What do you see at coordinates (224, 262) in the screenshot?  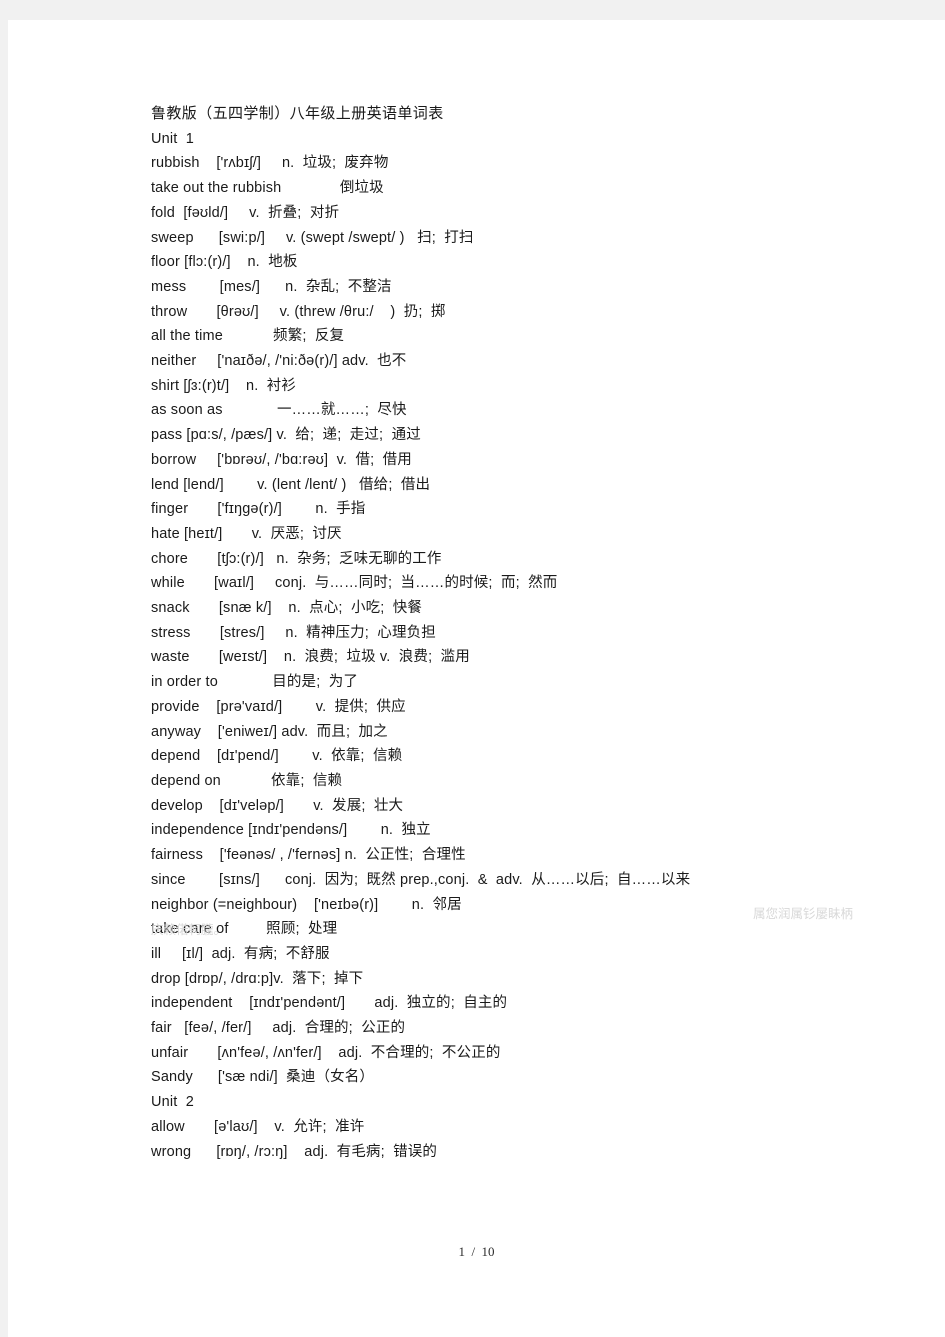 I see `word-entry: floor [flɔ:(r)/] n. 地板` at bounding box center [224, 262].